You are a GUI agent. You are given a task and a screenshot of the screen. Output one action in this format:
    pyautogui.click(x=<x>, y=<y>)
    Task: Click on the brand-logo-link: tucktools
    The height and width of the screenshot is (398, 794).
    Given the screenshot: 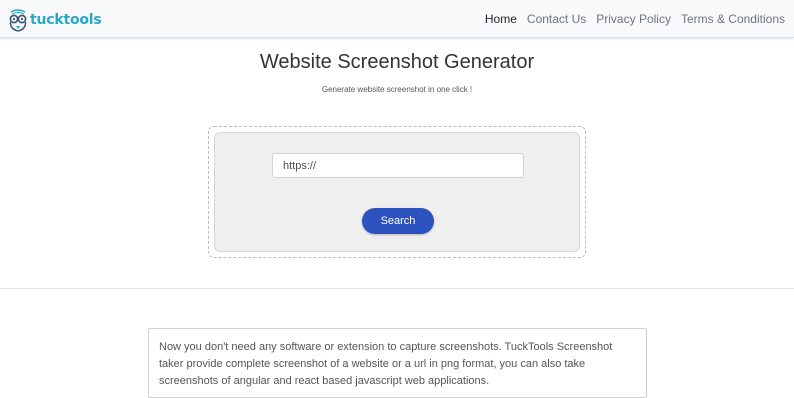 What is the action you would take?
    pyautogui.click(x=55, y=20)
    